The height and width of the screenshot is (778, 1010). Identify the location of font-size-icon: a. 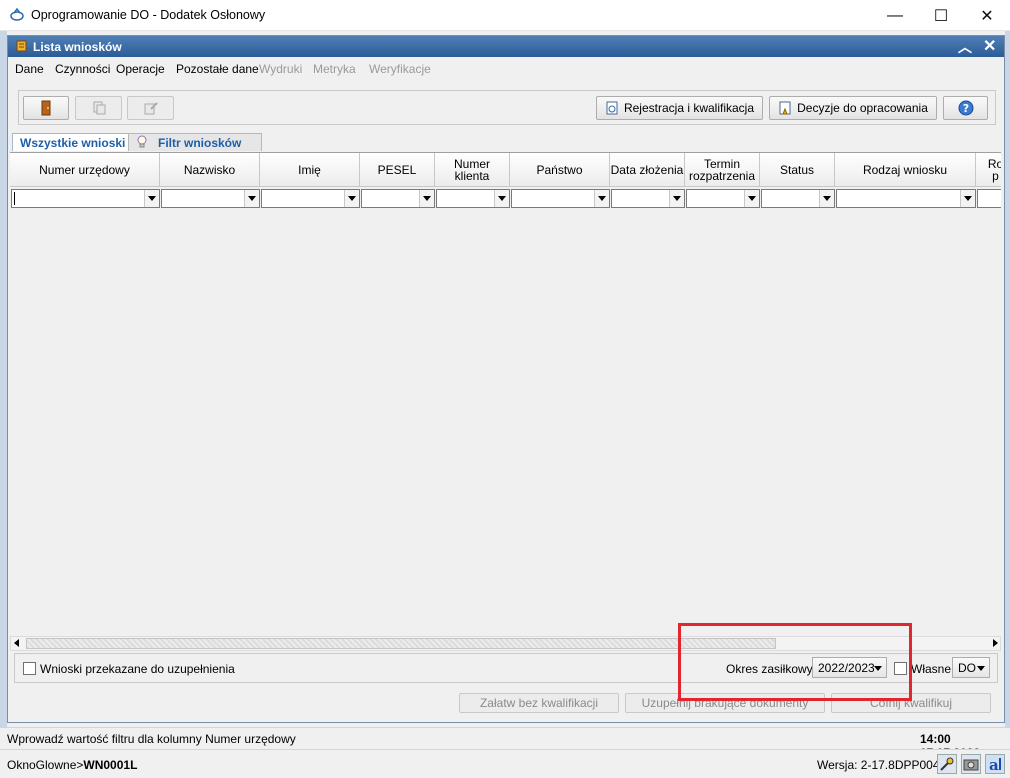
(995, 764).